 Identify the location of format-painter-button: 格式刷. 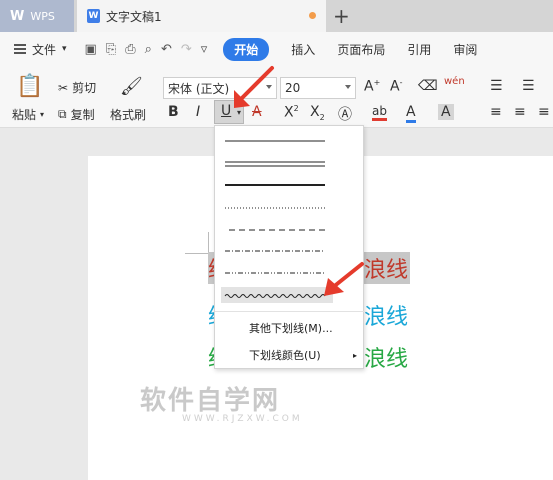
(128, 114).